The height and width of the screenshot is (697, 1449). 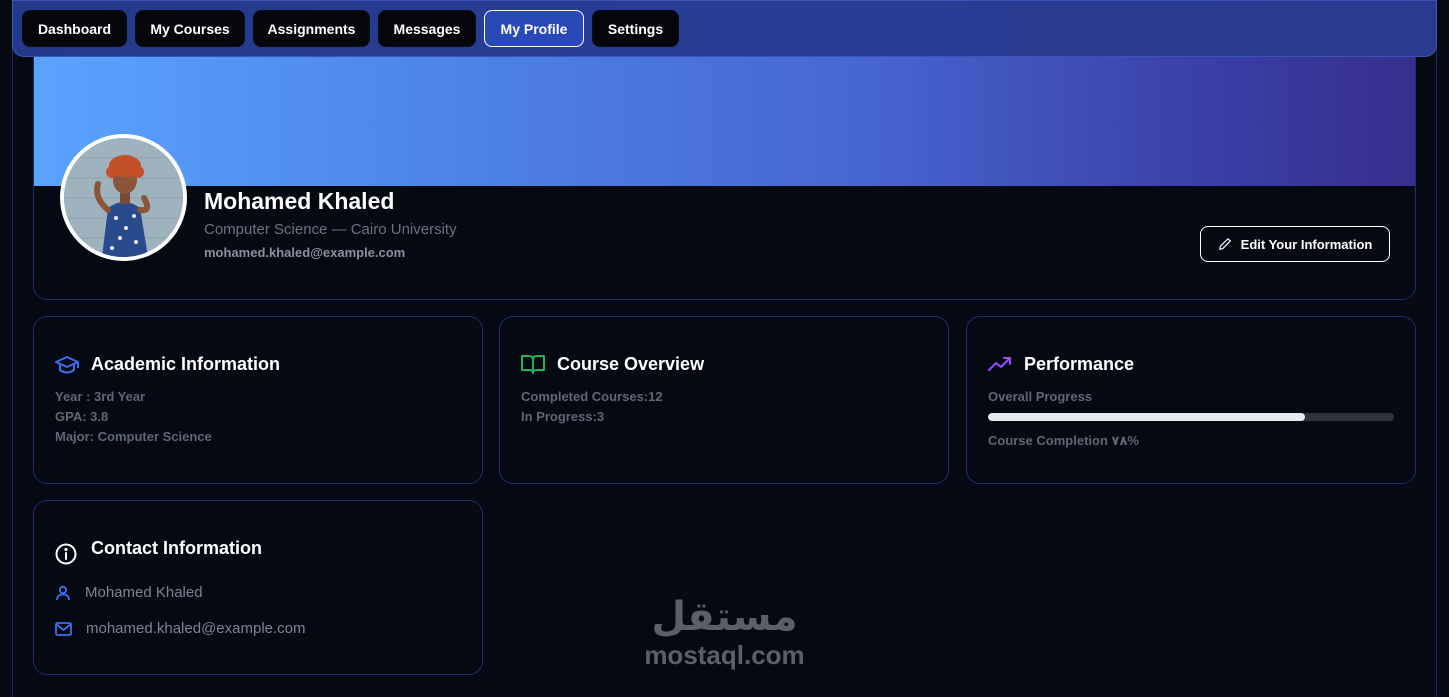 What do you see at coordinates (63, 628) in the screenshot?
I see `mail-icon` at bounding box center [63, 628].